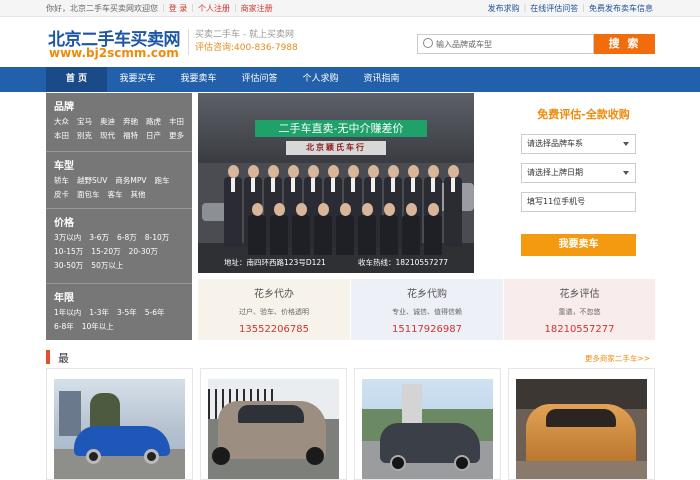  I want to click on filter-price-option: 15-20万, so click(105, 252).